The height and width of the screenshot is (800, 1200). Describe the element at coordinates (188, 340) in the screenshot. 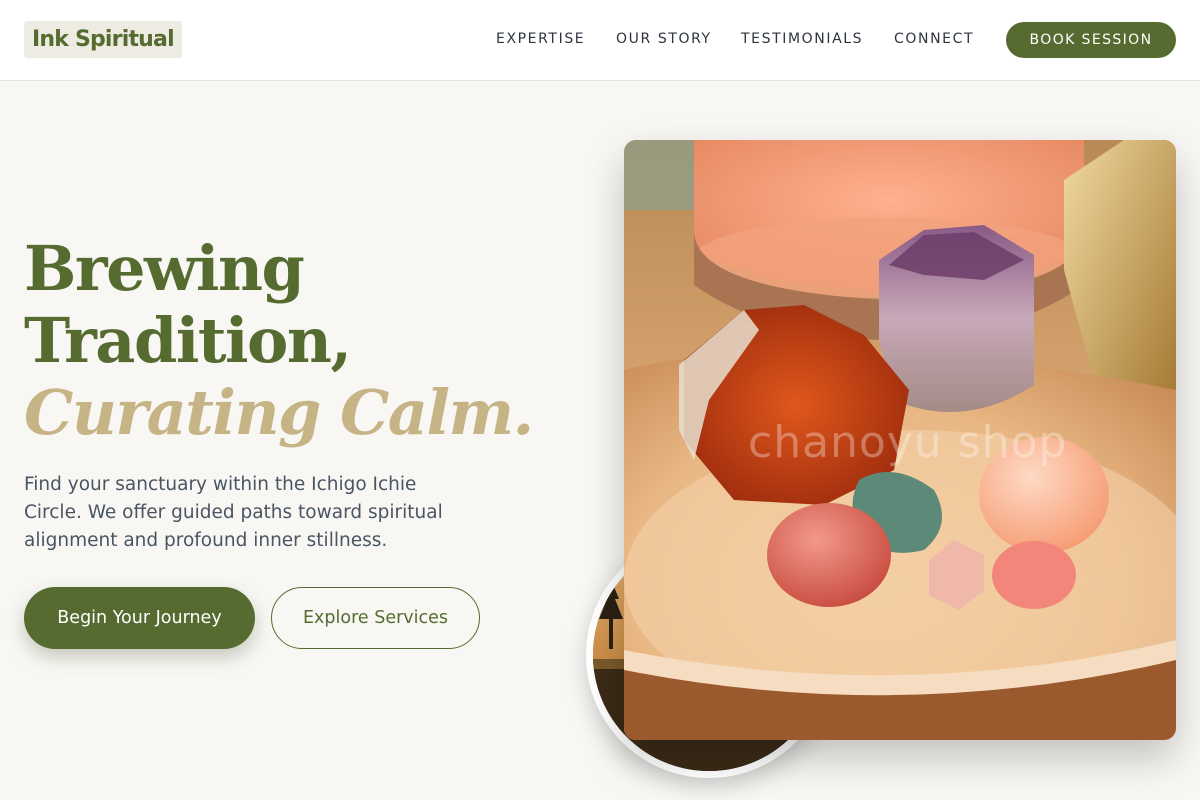

I see `headline-line-tradition: Tradition,` at that location.